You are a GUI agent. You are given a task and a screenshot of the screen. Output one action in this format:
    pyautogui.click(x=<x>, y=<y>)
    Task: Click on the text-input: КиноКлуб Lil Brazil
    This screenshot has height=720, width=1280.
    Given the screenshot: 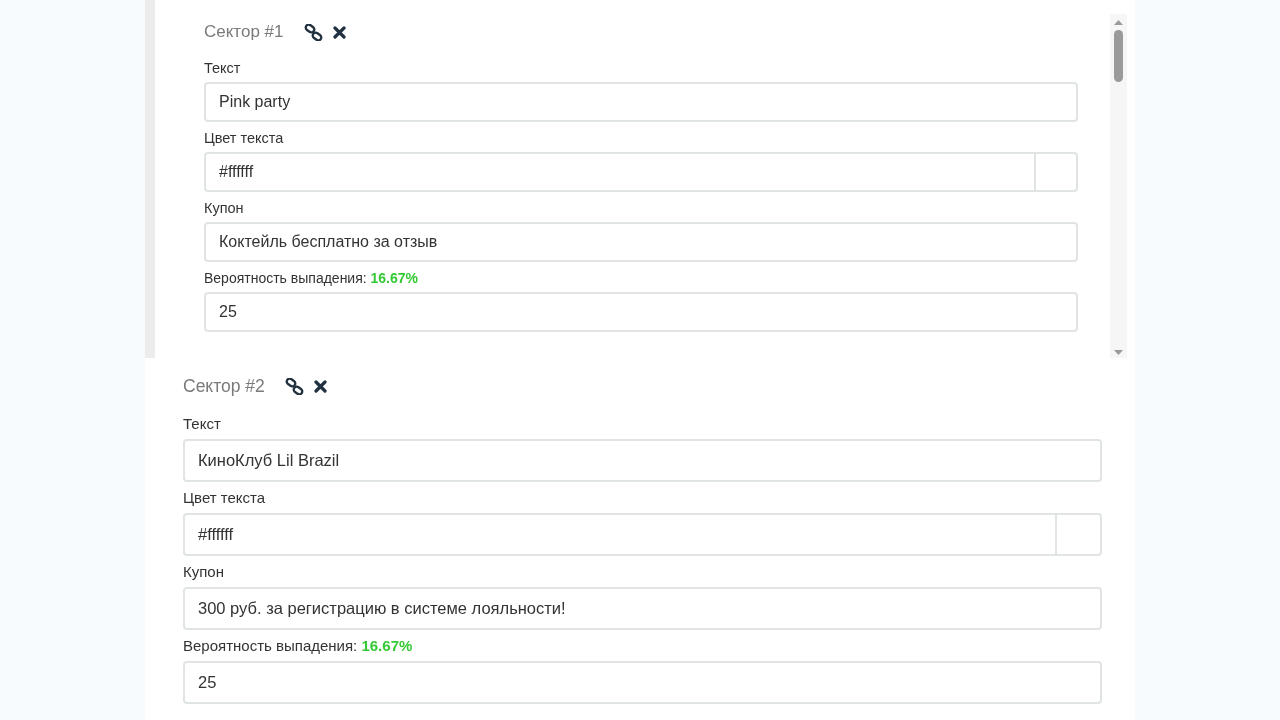 What is the action you would take?
    pyautogui.click(x=642, y=460)
    